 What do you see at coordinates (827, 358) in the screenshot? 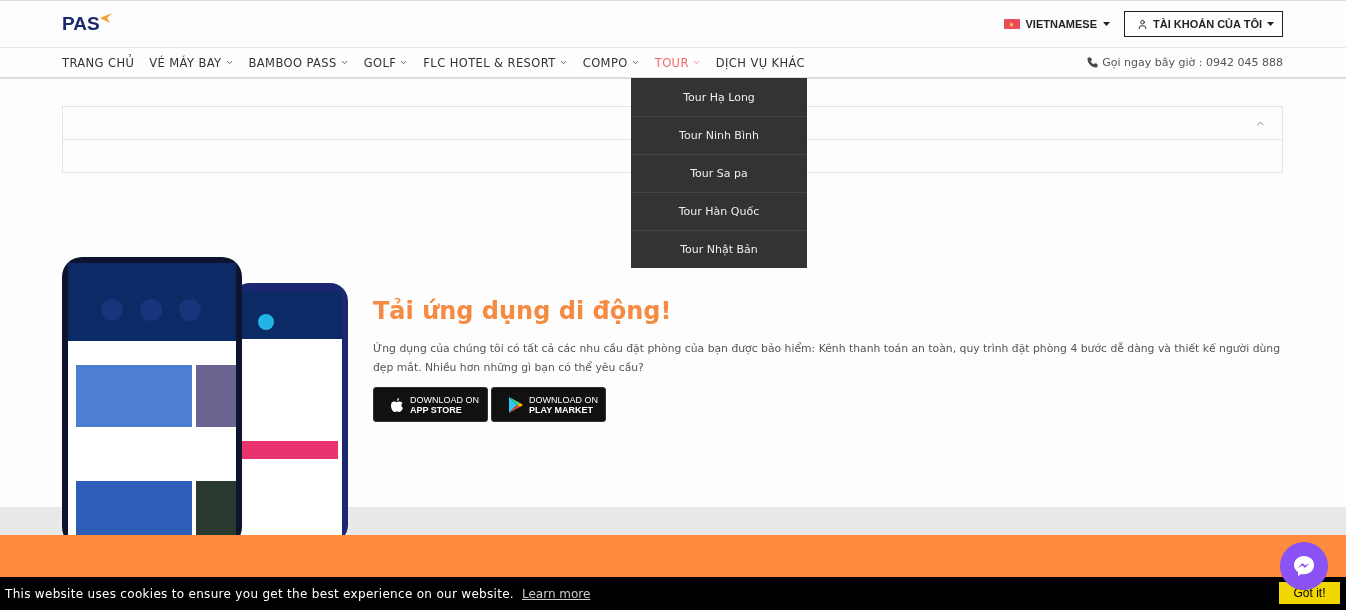
I see `section-description: Ứng dụng của chúng tôi có tất cả các nhu cầu đặt phòng của bạn được bảo hiểm: Kênh thanh toán an toàn, quy trình đặt phòng 4 bước dễ dàng và thiết kế người dùng đẹp mắt. Nhiều hơn những gì bạn có thể yêu cầu?` at bounding box center [827, 358].